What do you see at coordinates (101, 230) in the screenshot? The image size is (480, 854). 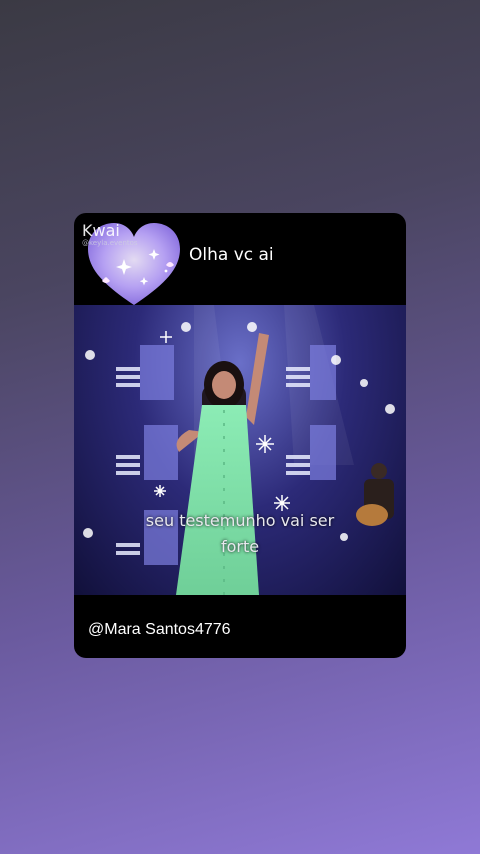 I see `kwai-logo-icon: Kwai` at bounding box center [101, 230].